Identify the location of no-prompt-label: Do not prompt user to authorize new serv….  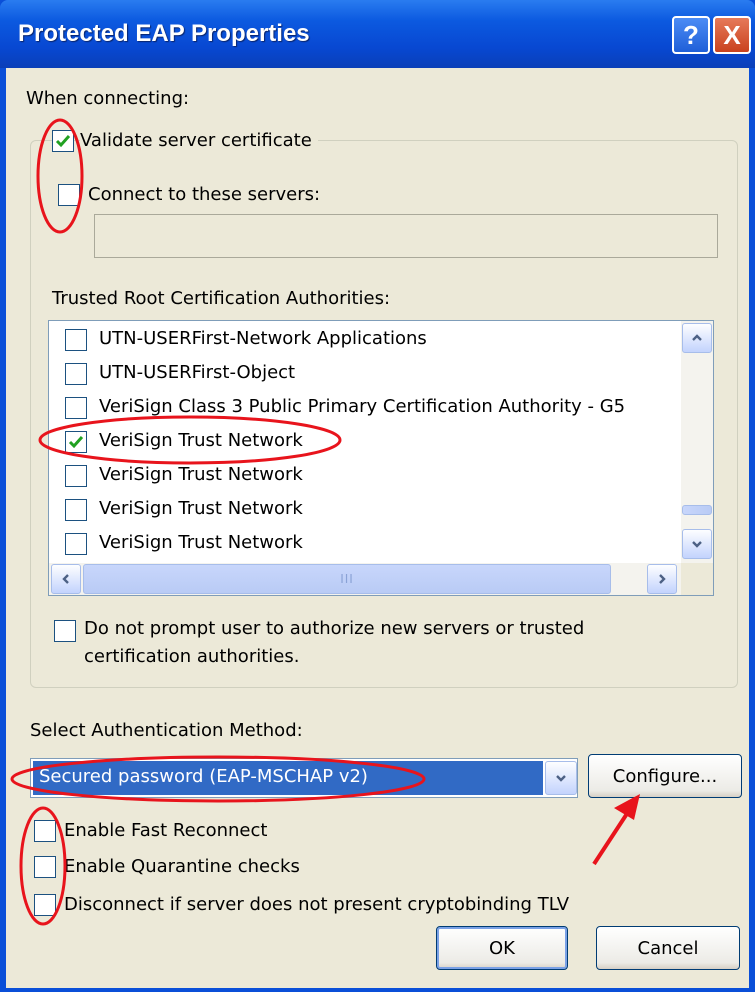
(334, 628).